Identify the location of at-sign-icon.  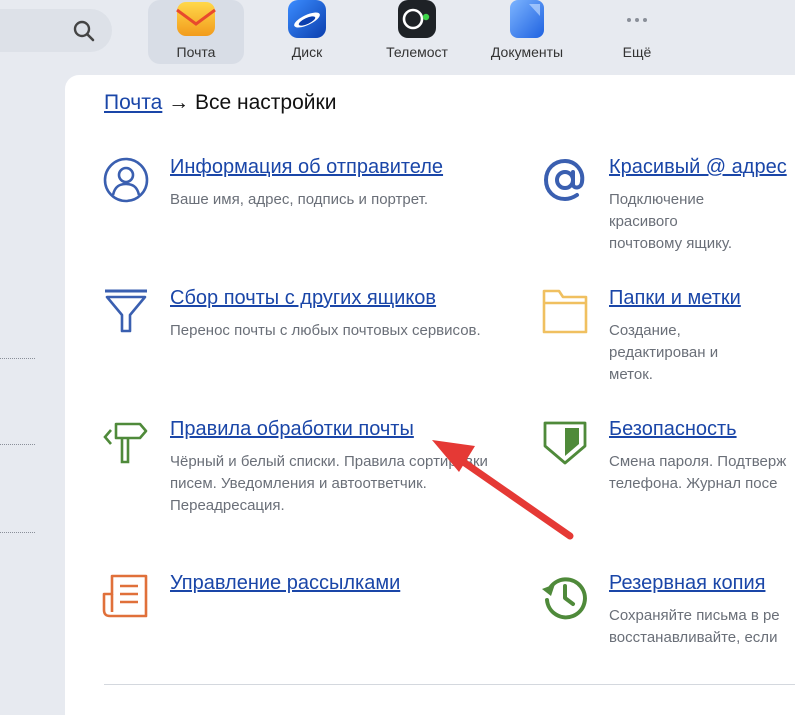
(564, 180).